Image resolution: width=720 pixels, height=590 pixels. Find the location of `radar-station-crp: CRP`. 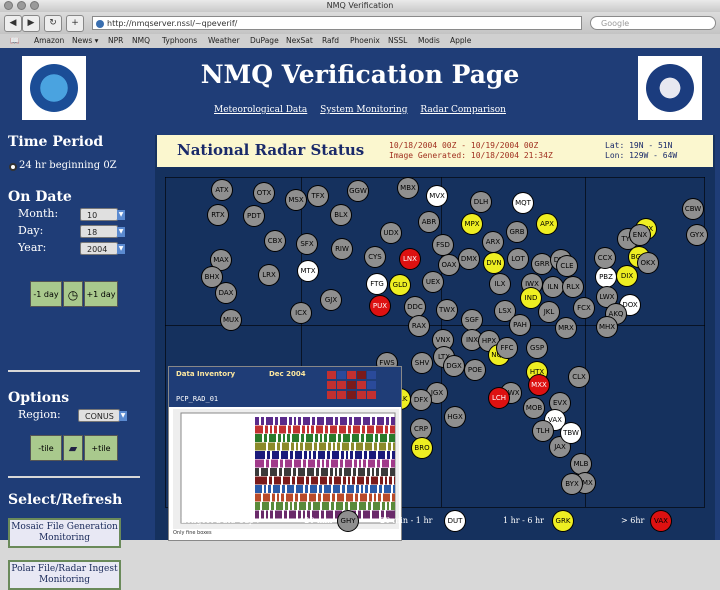

radar-station-crp: CRP is located at coordinates (421, 429).